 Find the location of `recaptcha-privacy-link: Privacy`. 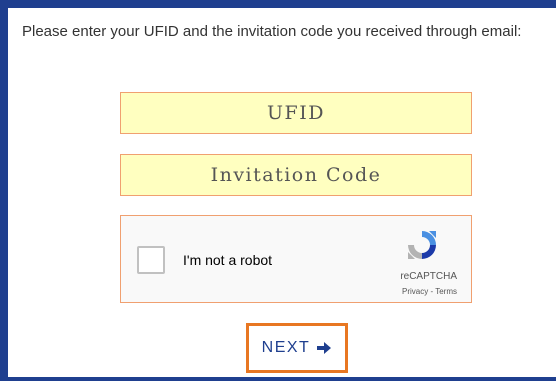

recaptcha-privacy-link: Privacy is located at coordinates (415, 291).